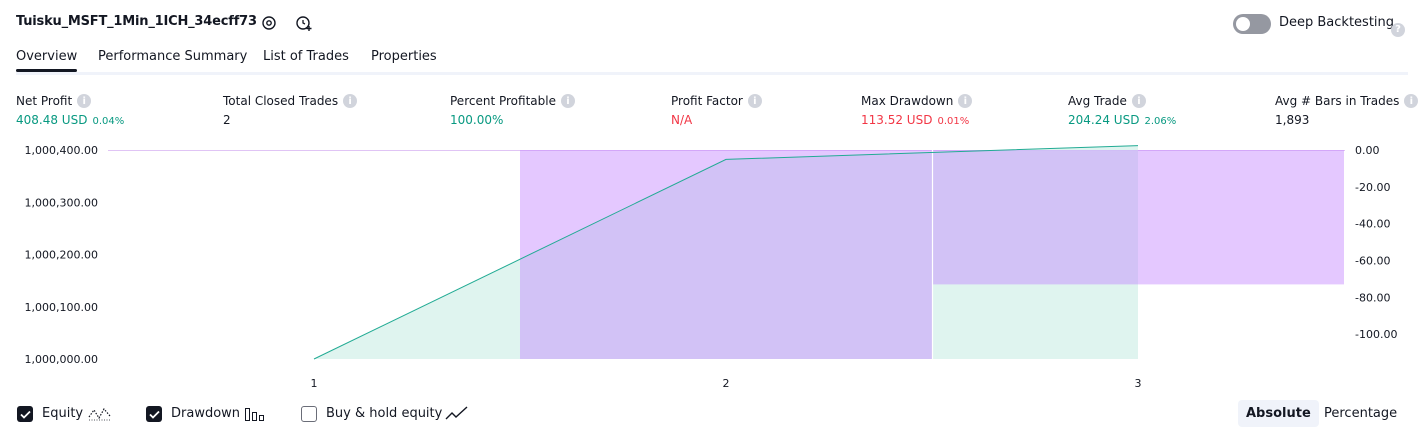  Describe the element at coordinates (726, 383) in the screenshot. I see `x-axis-label: 2` at that location.